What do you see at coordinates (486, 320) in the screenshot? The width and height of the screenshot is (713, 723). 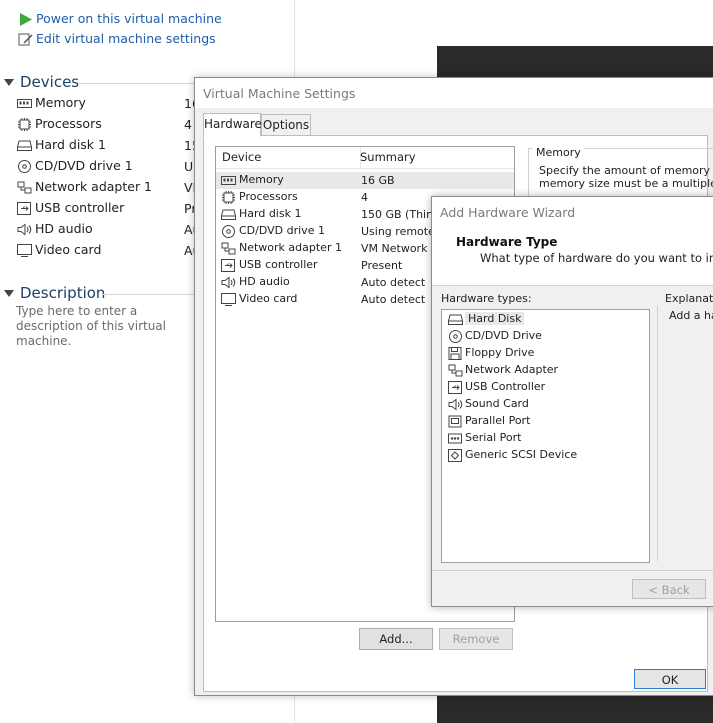 I see `list-item-hard-disk: Hard Disk` at bounding box center [486, 320].